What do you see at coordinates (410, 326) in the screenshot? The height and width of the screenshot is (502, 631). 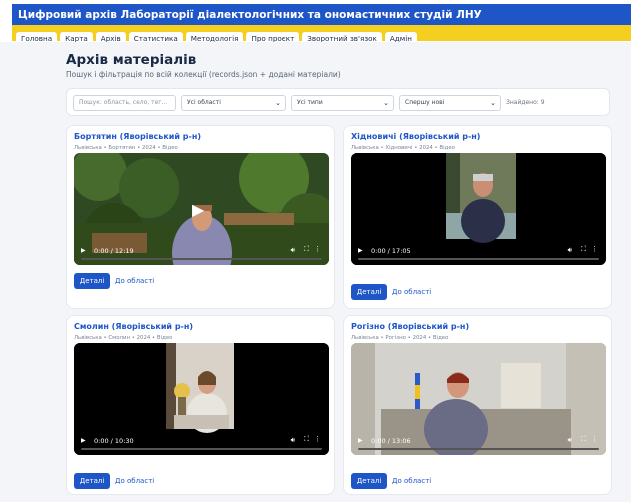 I see `card-title: Рогізно (Яворівський р-н)` at bounding box center [410, 326].